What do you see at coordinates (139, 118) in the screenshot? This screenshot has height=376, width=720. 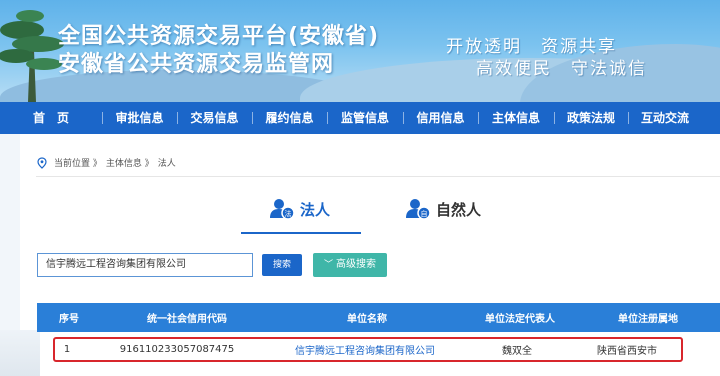 I see `nav-item-approval: 审批信息` at bounding box center [139, 118].